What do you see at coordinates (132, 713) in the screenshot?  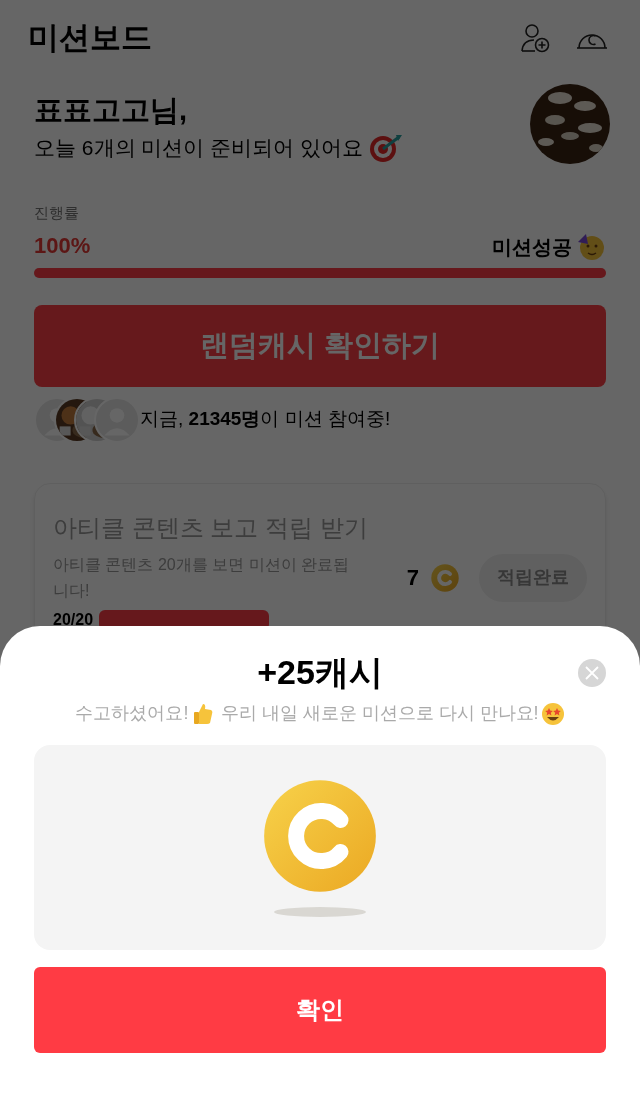 I see `sheet-message: 수고하셨어요!` at bounding box center [132, 713].